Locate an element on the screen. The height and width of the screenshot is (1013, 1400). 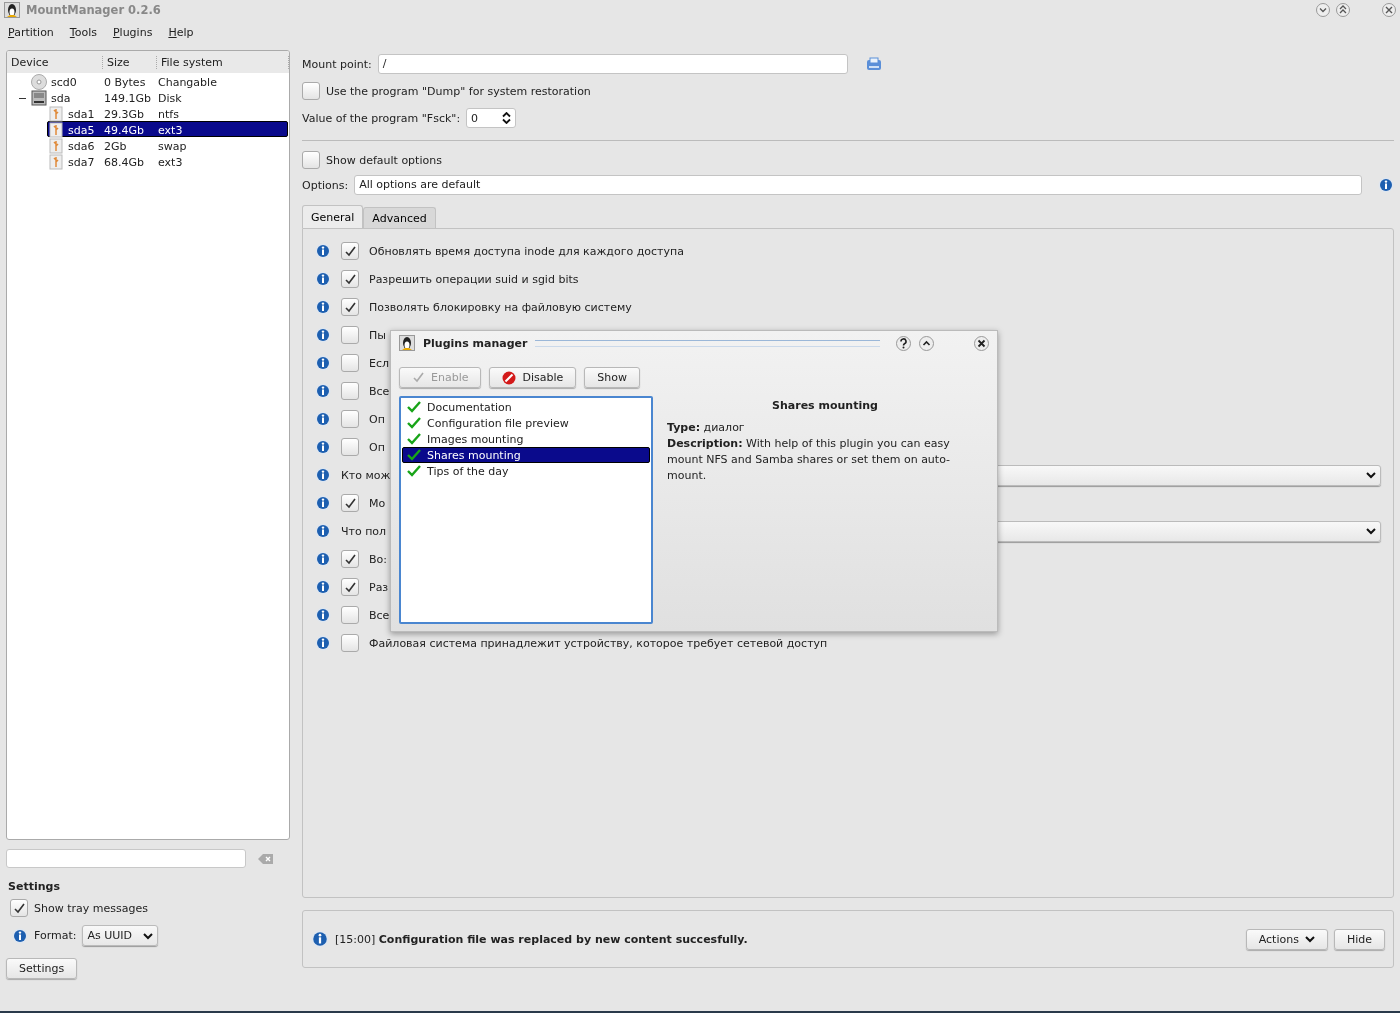
maximize-icon is located at coordinates (1343, 10).